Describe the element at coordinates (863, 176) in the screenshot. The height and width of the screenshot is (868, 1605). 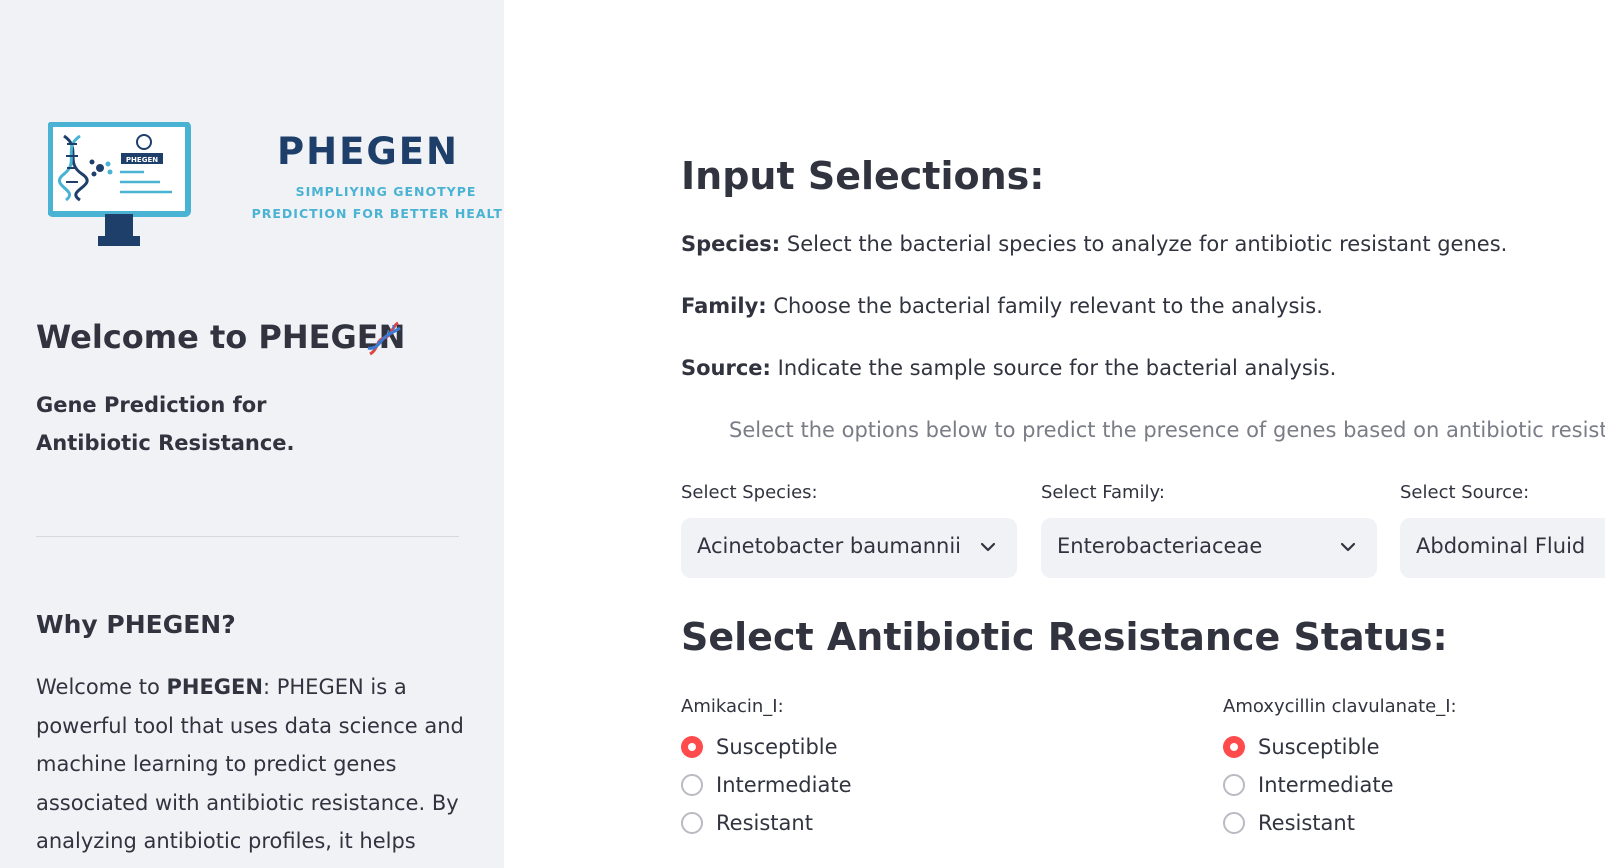
I see `input-selections-heading: Input Selections:` at that location.